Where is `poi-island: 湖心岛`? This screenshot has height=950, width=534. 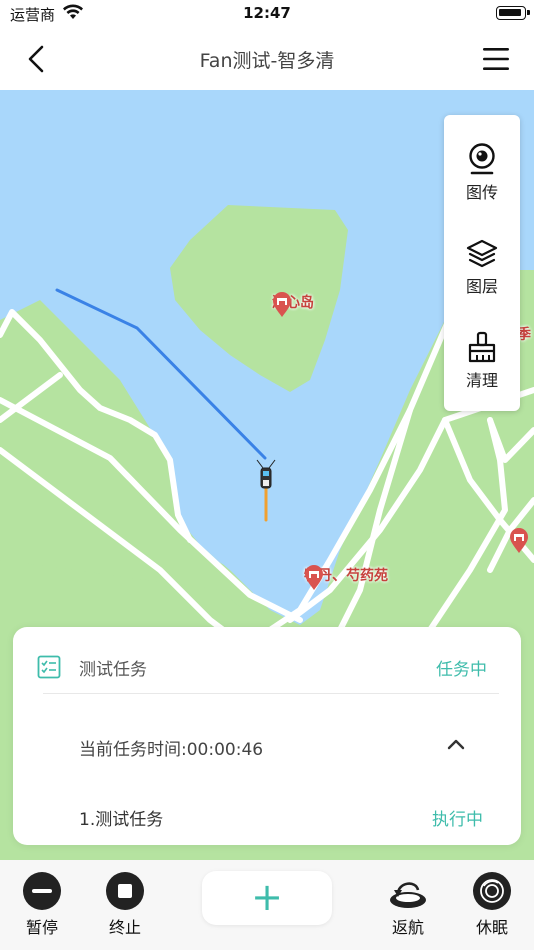
poi-island: 湖心岛 is located at coordinates (293, 304).